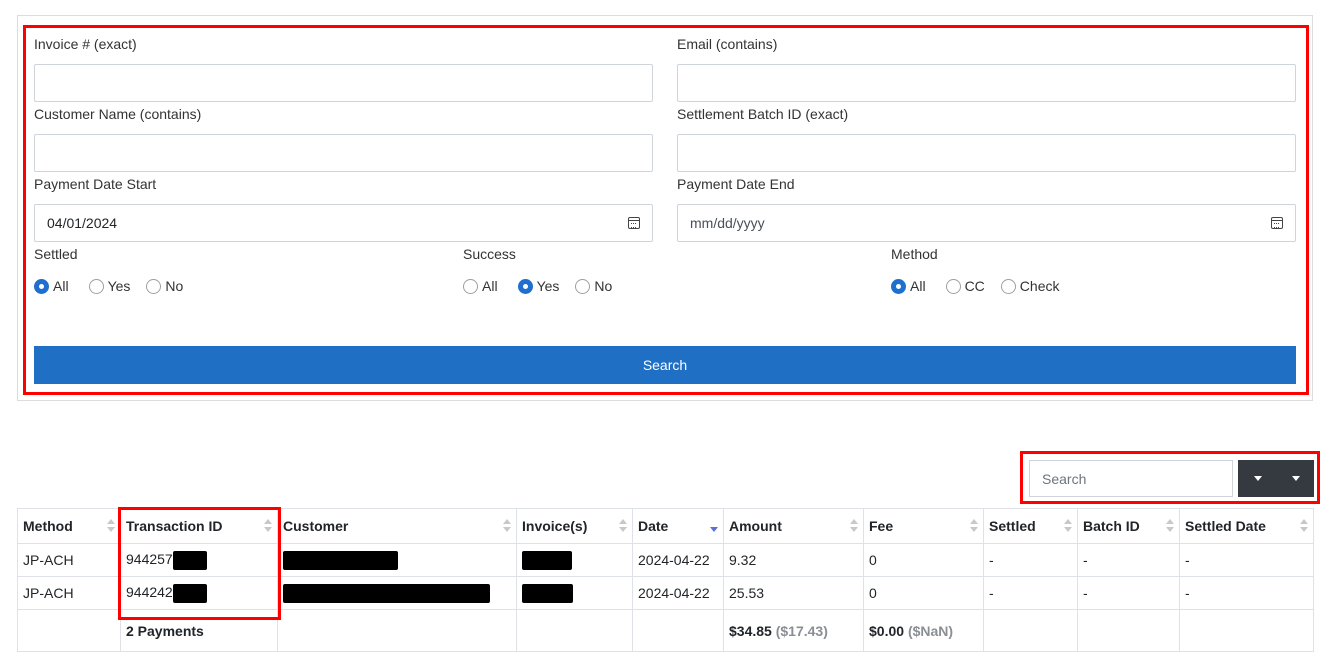 The height and width of the screenshot is (664, 1332). I want to click on method-radio-group: All CC Check, so click(982, 286).